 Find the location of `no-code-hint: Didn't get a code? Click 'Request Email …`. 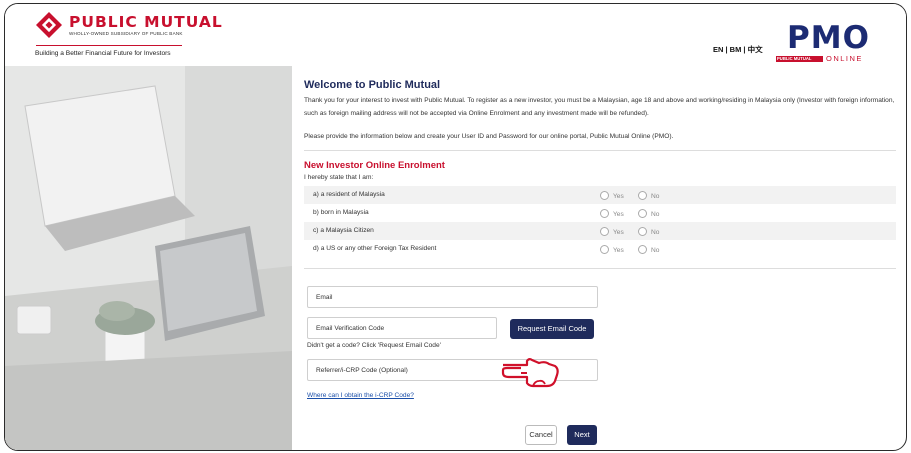

no-code-hint: Didn't get a code? Click 'Request Email … is located at coordinates (374, 345).